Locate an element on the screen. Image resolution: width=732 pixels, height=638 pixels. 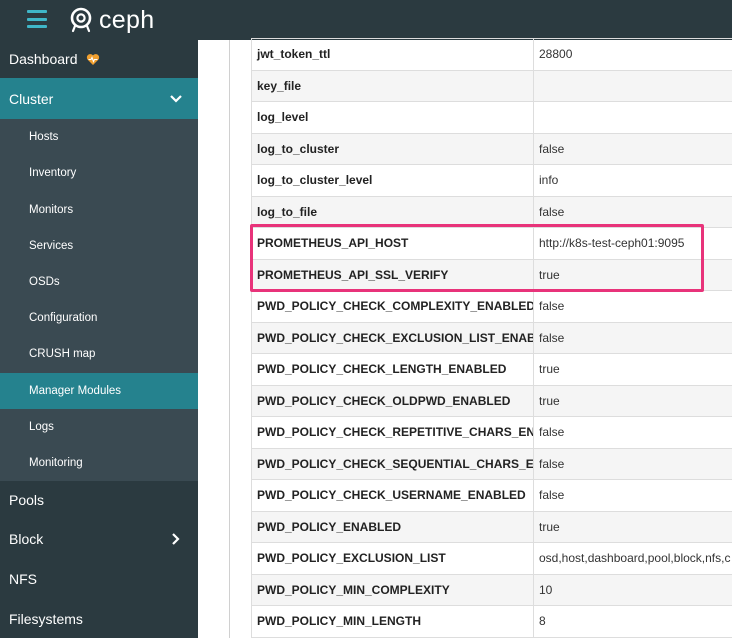
setting-value: 8 is located at coordinates (632, 621).